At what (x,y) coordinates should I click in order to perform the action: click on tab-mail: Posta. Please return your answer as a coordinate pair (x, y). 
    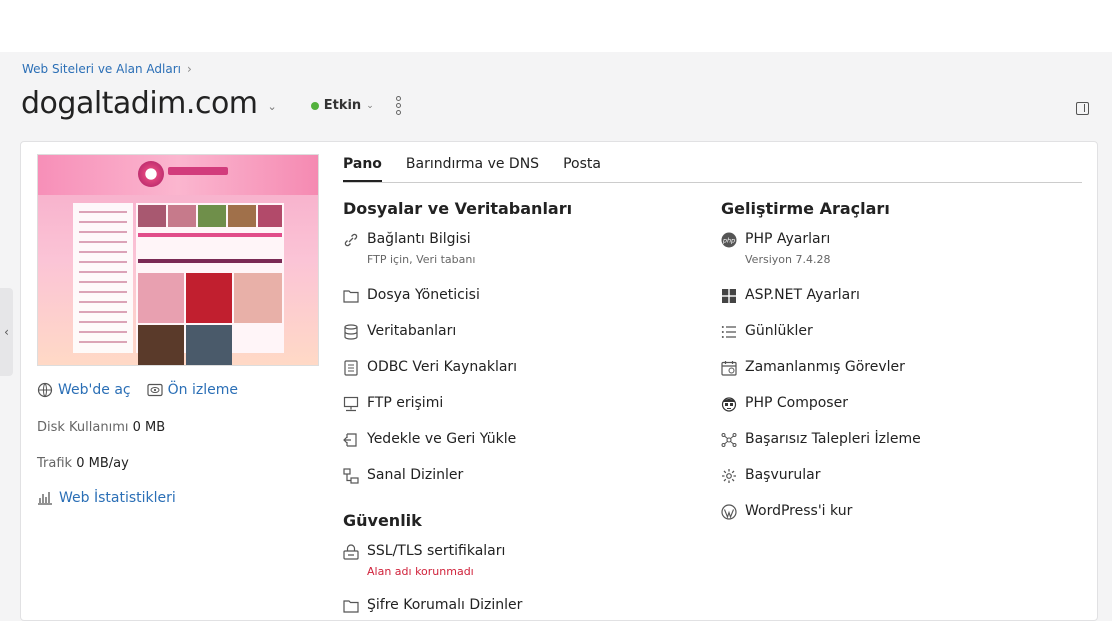
    Looking at the image, I should click on (582, 169).